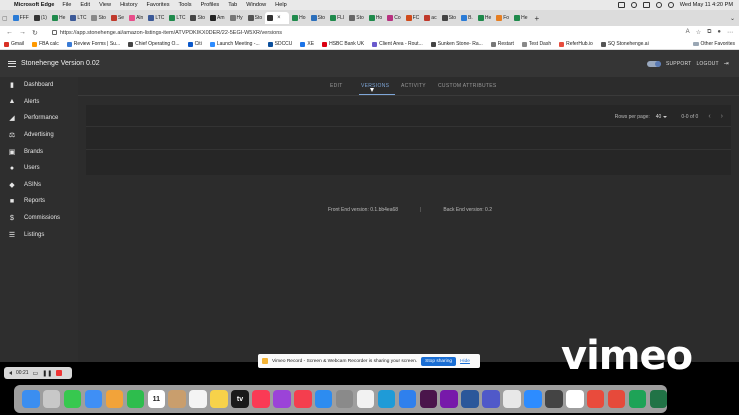  Describe the element at coordinates (337, 18) in the screenshot. I see `browser-tab: FLI` at that location.